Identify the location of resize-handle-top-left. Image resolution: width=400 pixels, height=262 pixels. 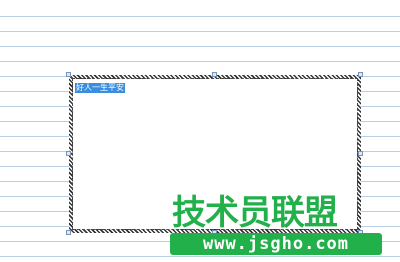
(68, 74).